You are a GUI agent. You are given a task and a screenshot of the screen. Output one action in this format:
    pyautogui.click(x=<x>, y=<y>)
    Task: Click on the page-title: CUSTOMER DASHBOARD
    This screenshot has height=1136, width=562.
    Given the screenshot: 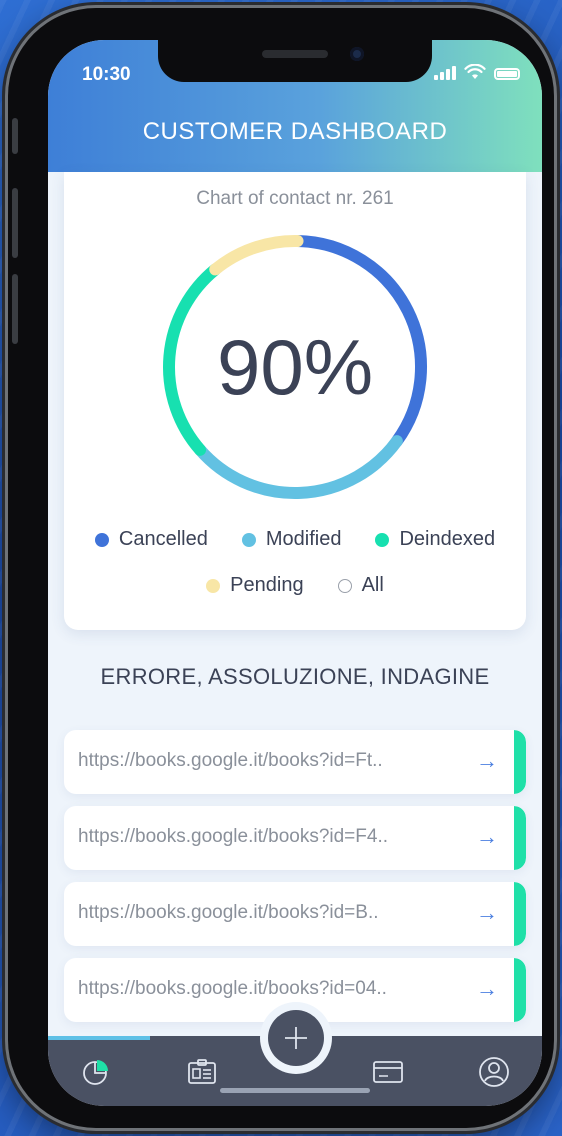 What is the action you would take?
    pyautogui.click(x=295, y=131)
    